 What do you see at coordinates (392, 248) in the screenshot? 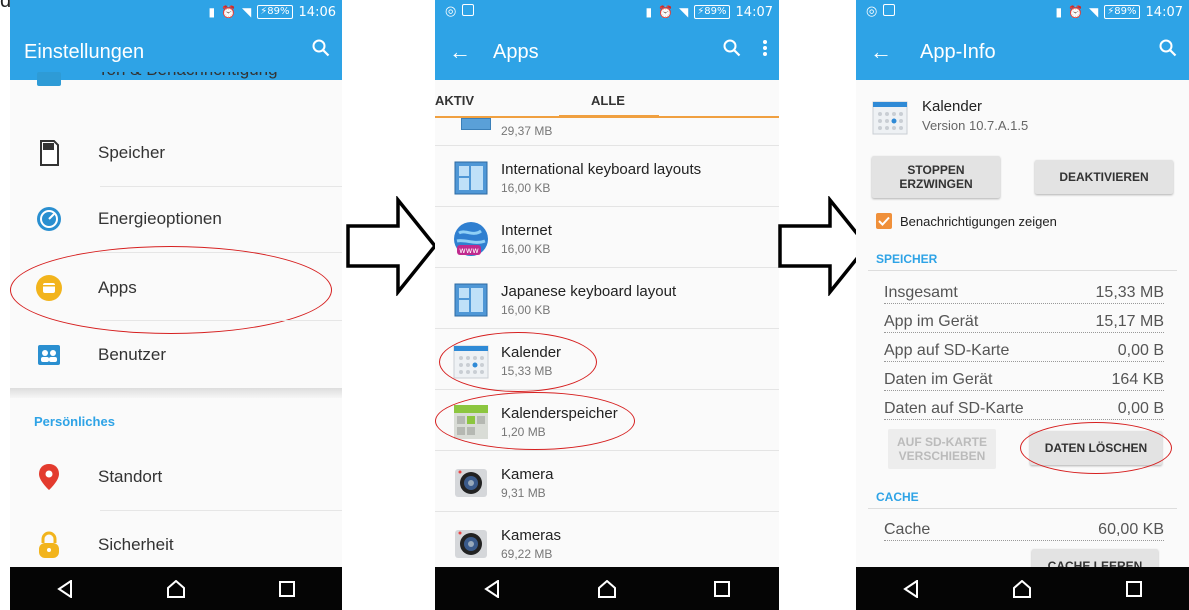
I see `arrow-right-icon` at bounding box center [392, 248].